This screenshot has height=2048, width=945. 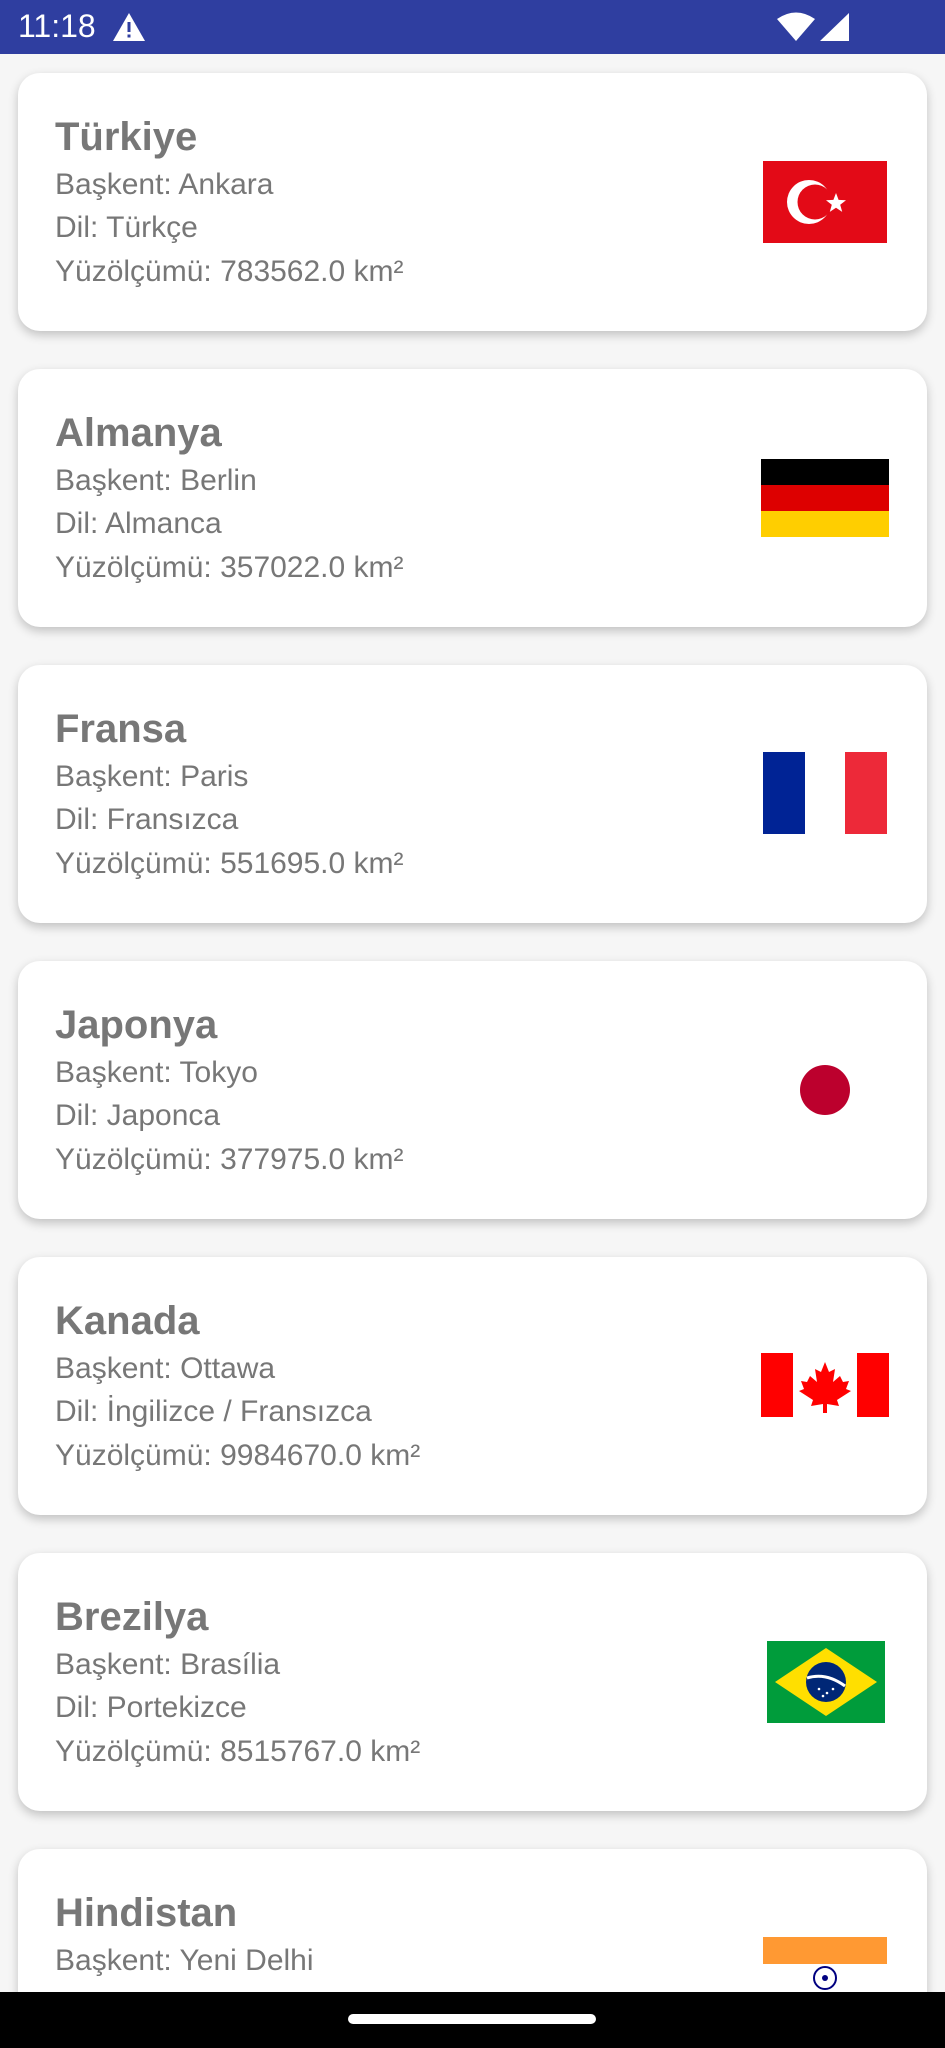 I want to click on country-capital: Başkent: Tokyo, so click(x=156, y=1072).